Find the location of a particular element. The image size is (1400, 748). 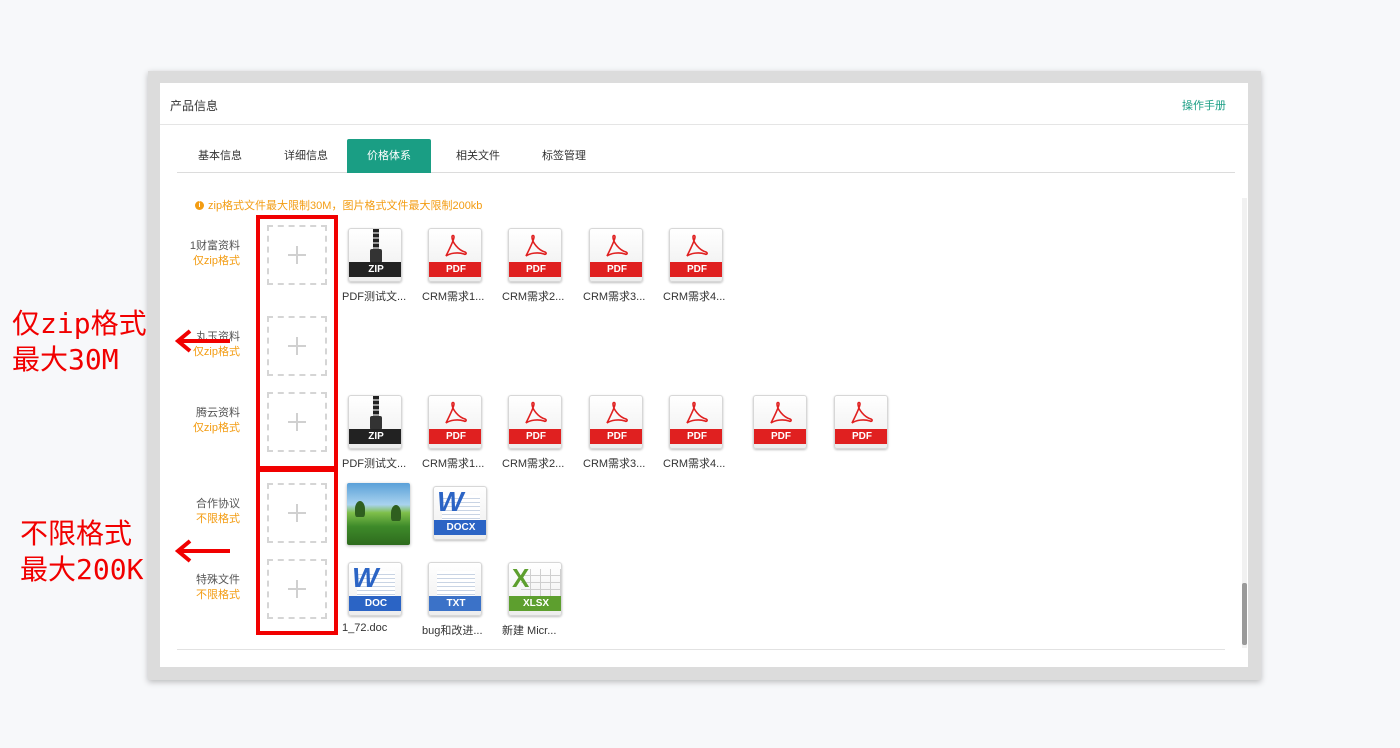

file-item: W DOC 1_72.doc is located at coordinates (383, 602).